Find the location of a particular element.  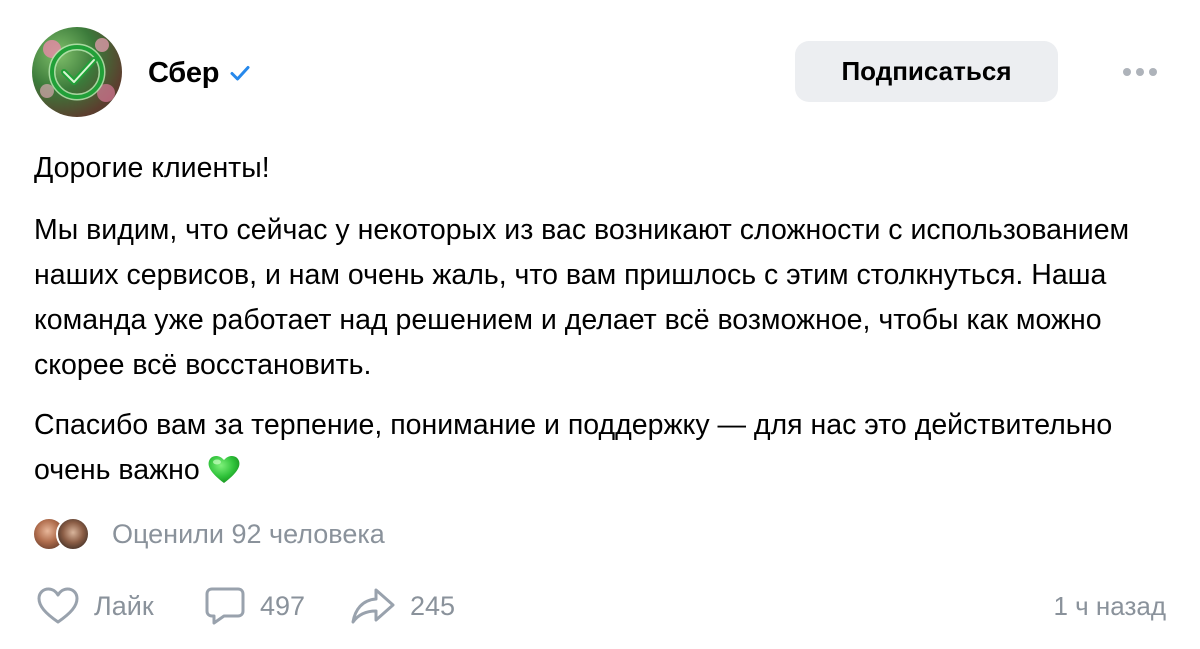

post-timestamp: 1 ч назад is located at coordinates (1109, 606).